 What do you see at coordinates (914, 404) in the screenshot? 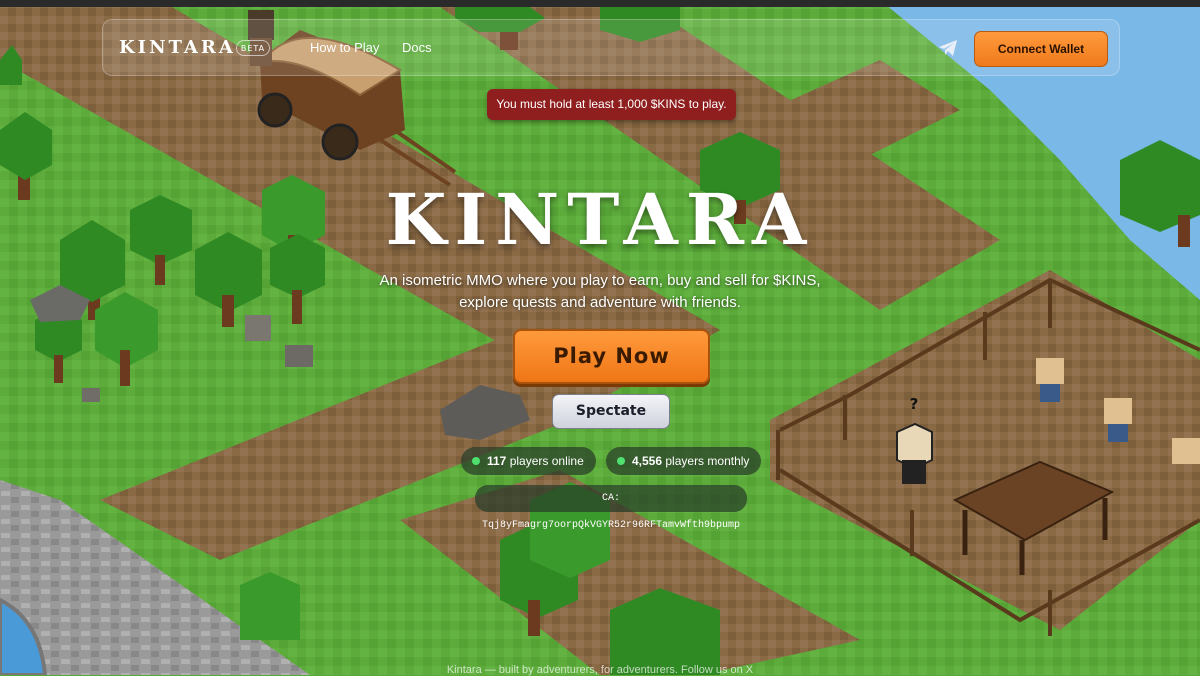
I see `npc-question-marker: ?` at bounding box center [914, 404].